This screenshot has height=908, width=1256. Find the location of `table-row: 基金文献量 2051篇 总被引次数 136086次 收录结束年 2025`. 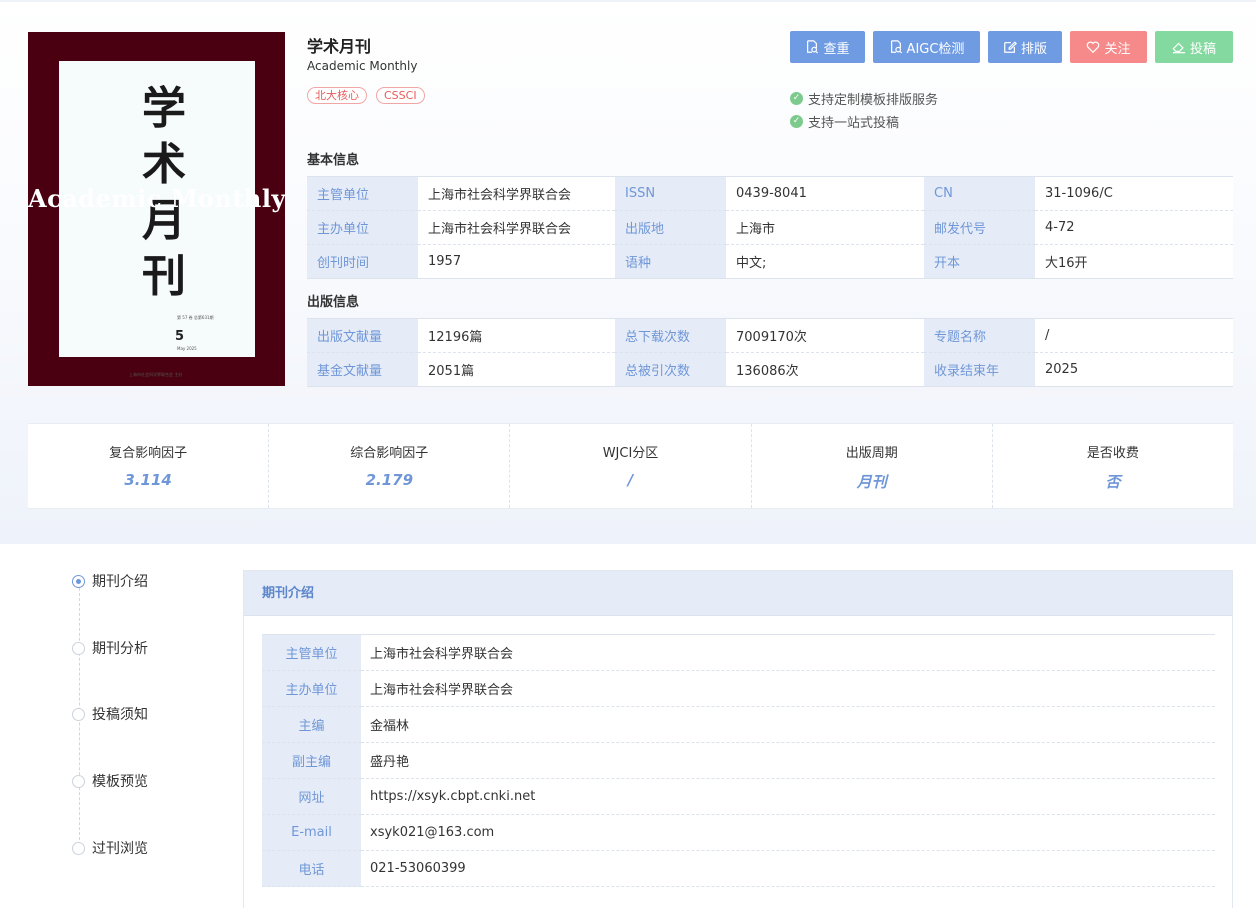

table-row: 基金文献量 2051篇 总被引次数 136086次 收录结束年 2025 is located at coordinates (770, 369).